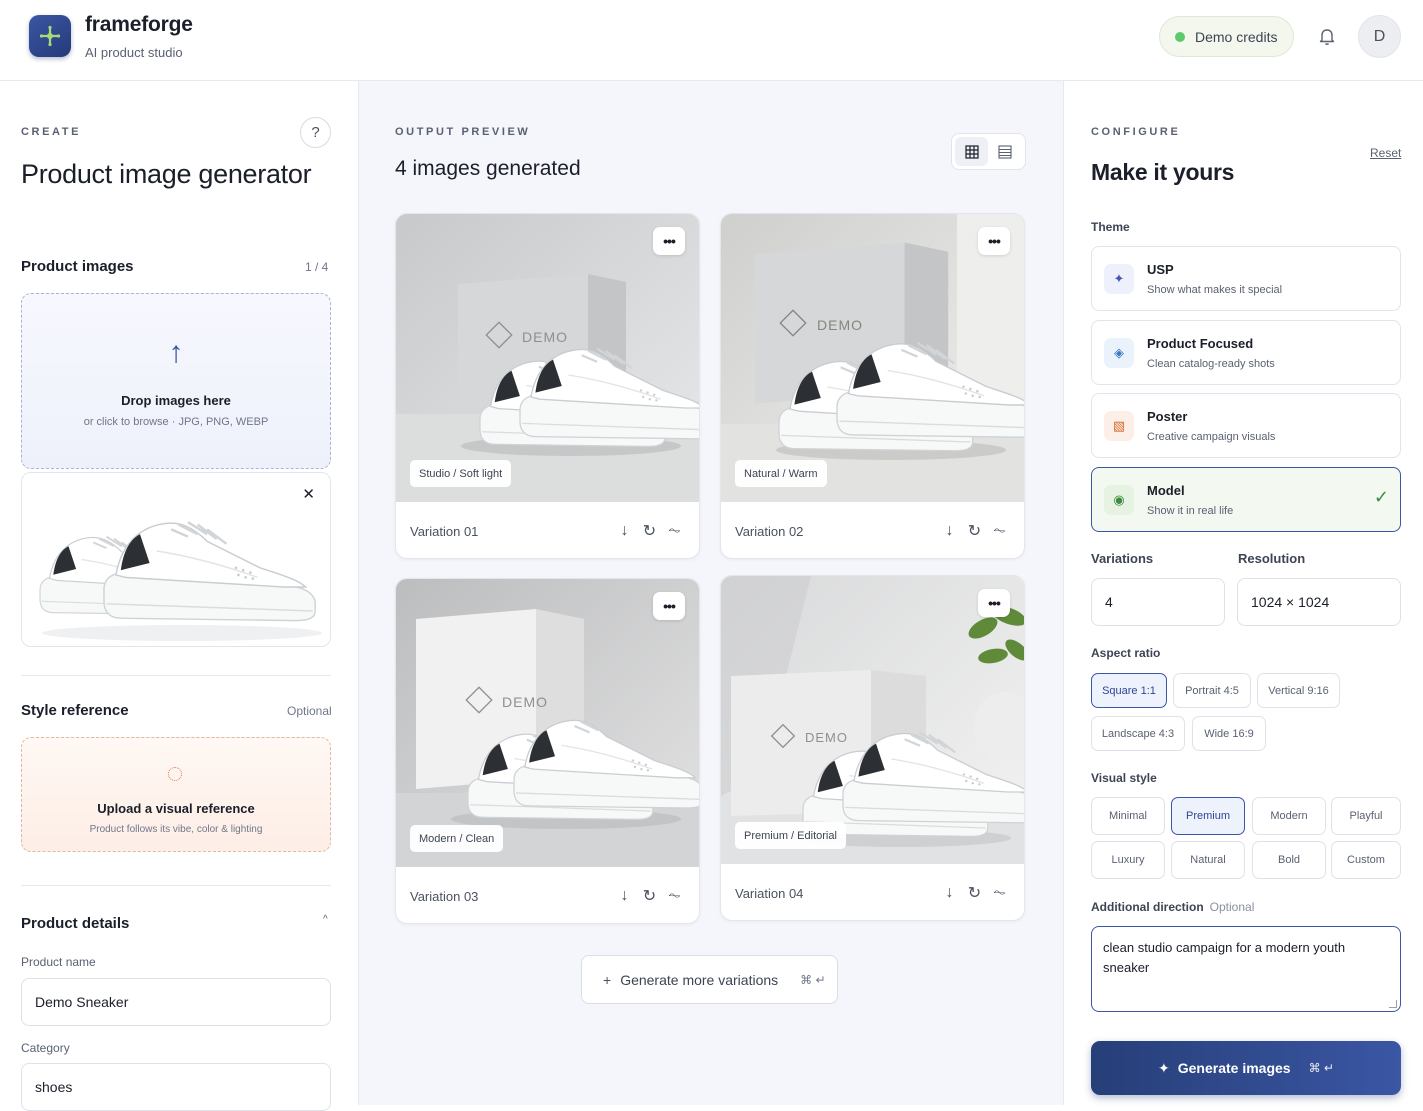 The image size is (1423, 1111). I want to click on credits-badge: Demo credits, so click(1226, 36).